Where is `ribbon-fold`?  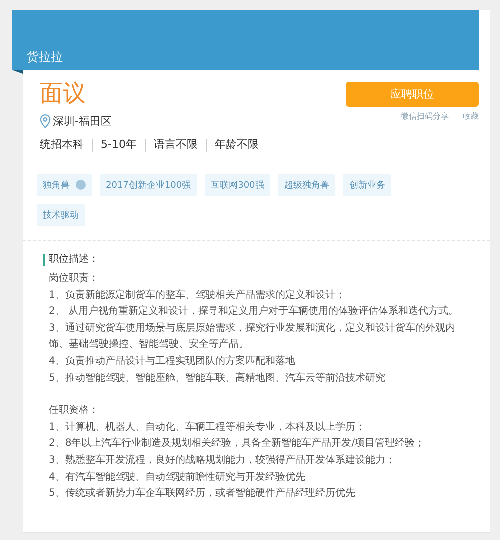
ribbon-fold is located at coordinates (17, 72).